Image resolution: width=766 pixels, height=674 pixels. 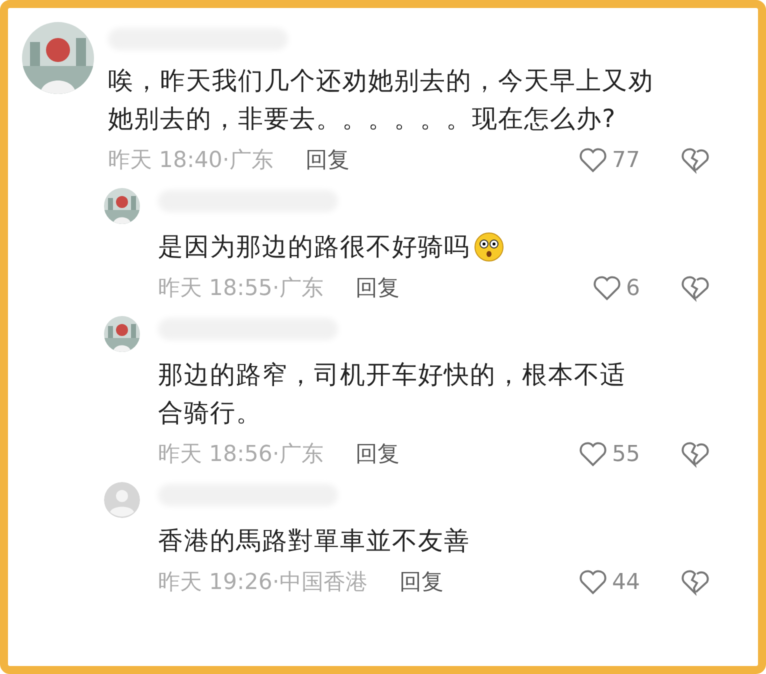 I want to click on timestamp: 昨天 18:55·广东, so click(x=241, y=289).